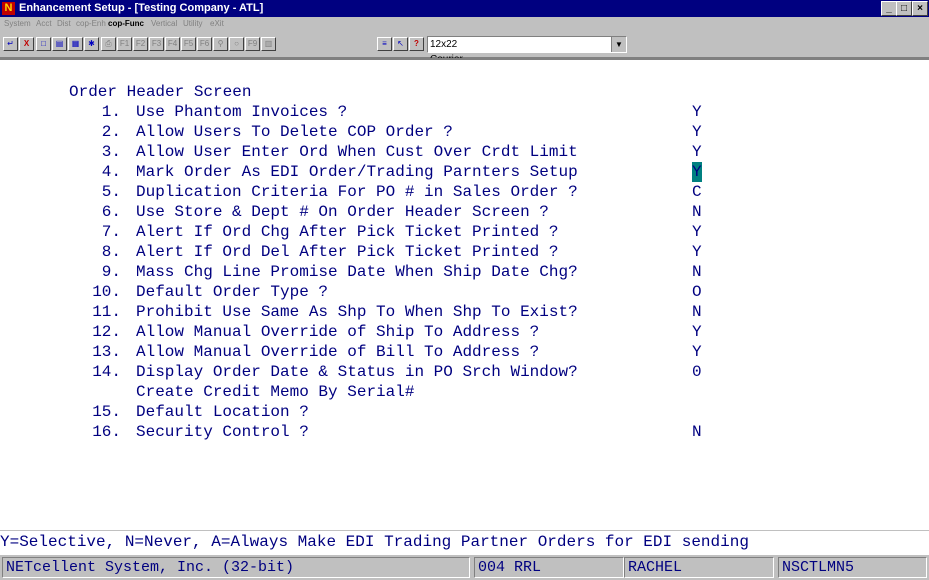 This screenshot has width=929, height=580. Describe the element at coordinates (904, 8) in the screenshot. I see `maximize-button: □` at that location.